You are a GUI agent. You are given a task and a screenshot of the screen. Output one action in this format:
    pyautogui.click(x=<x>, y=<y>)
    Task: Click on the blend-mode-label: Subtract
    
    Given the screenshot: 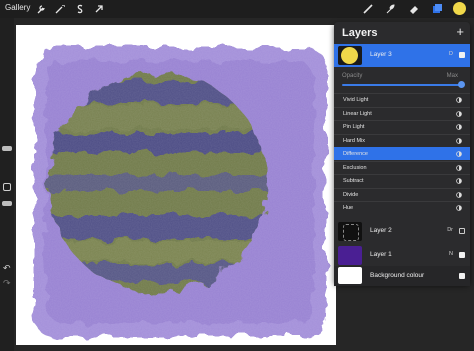 What is the action you would take?
    pyautogui.click(x=353, y=181)
    